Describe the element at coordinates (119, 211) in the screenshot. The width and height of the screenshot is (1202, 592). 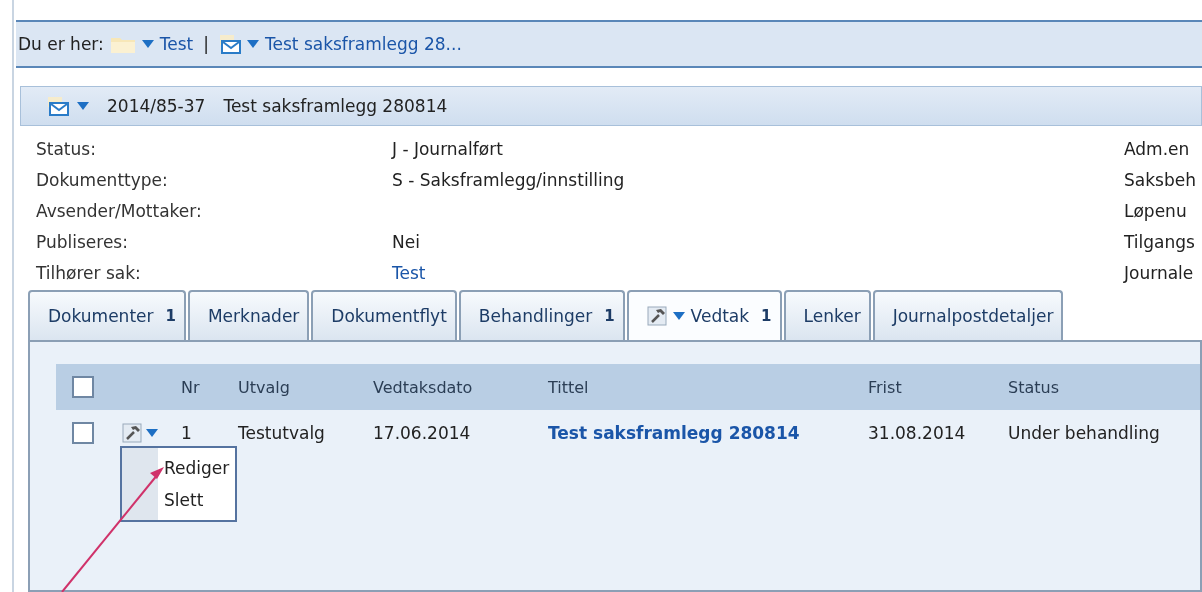
I see `field-label: Avsender/Mottaker:` at that location.